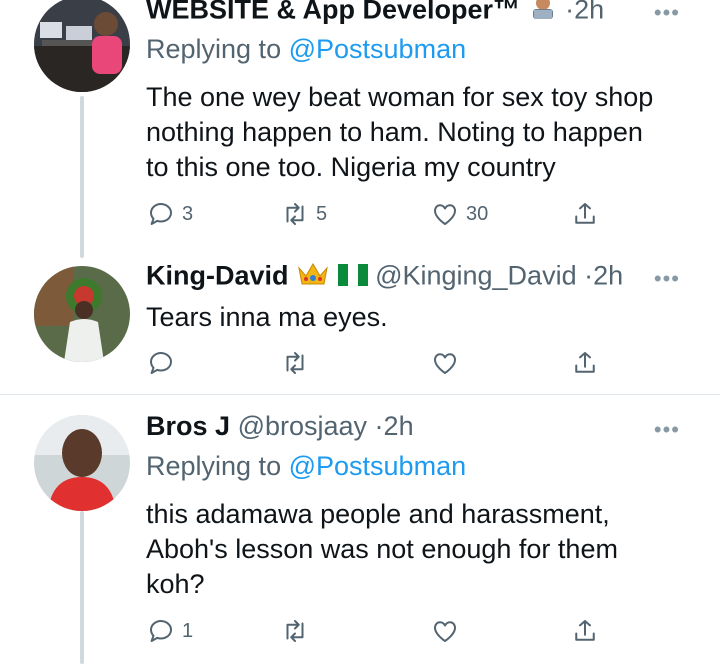 The height and width of the screenshot is (664, 720). Describe the element at coordinates (416, 317) in the screenshot. I see `tweet-text: Tears inna ma eyes.` at that location.